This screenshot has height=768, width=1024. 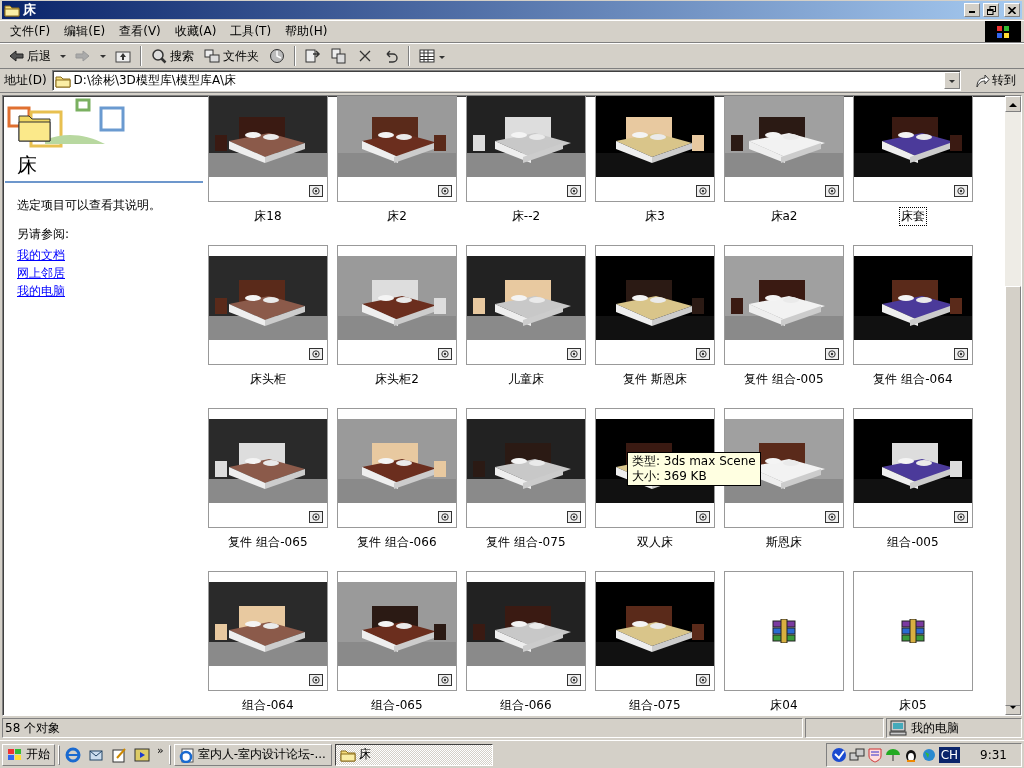 What do you see at coordinates (913, 379) in the screenshot?
I see `file-name: 复件 组合-064` at bounding box center [913, 379].